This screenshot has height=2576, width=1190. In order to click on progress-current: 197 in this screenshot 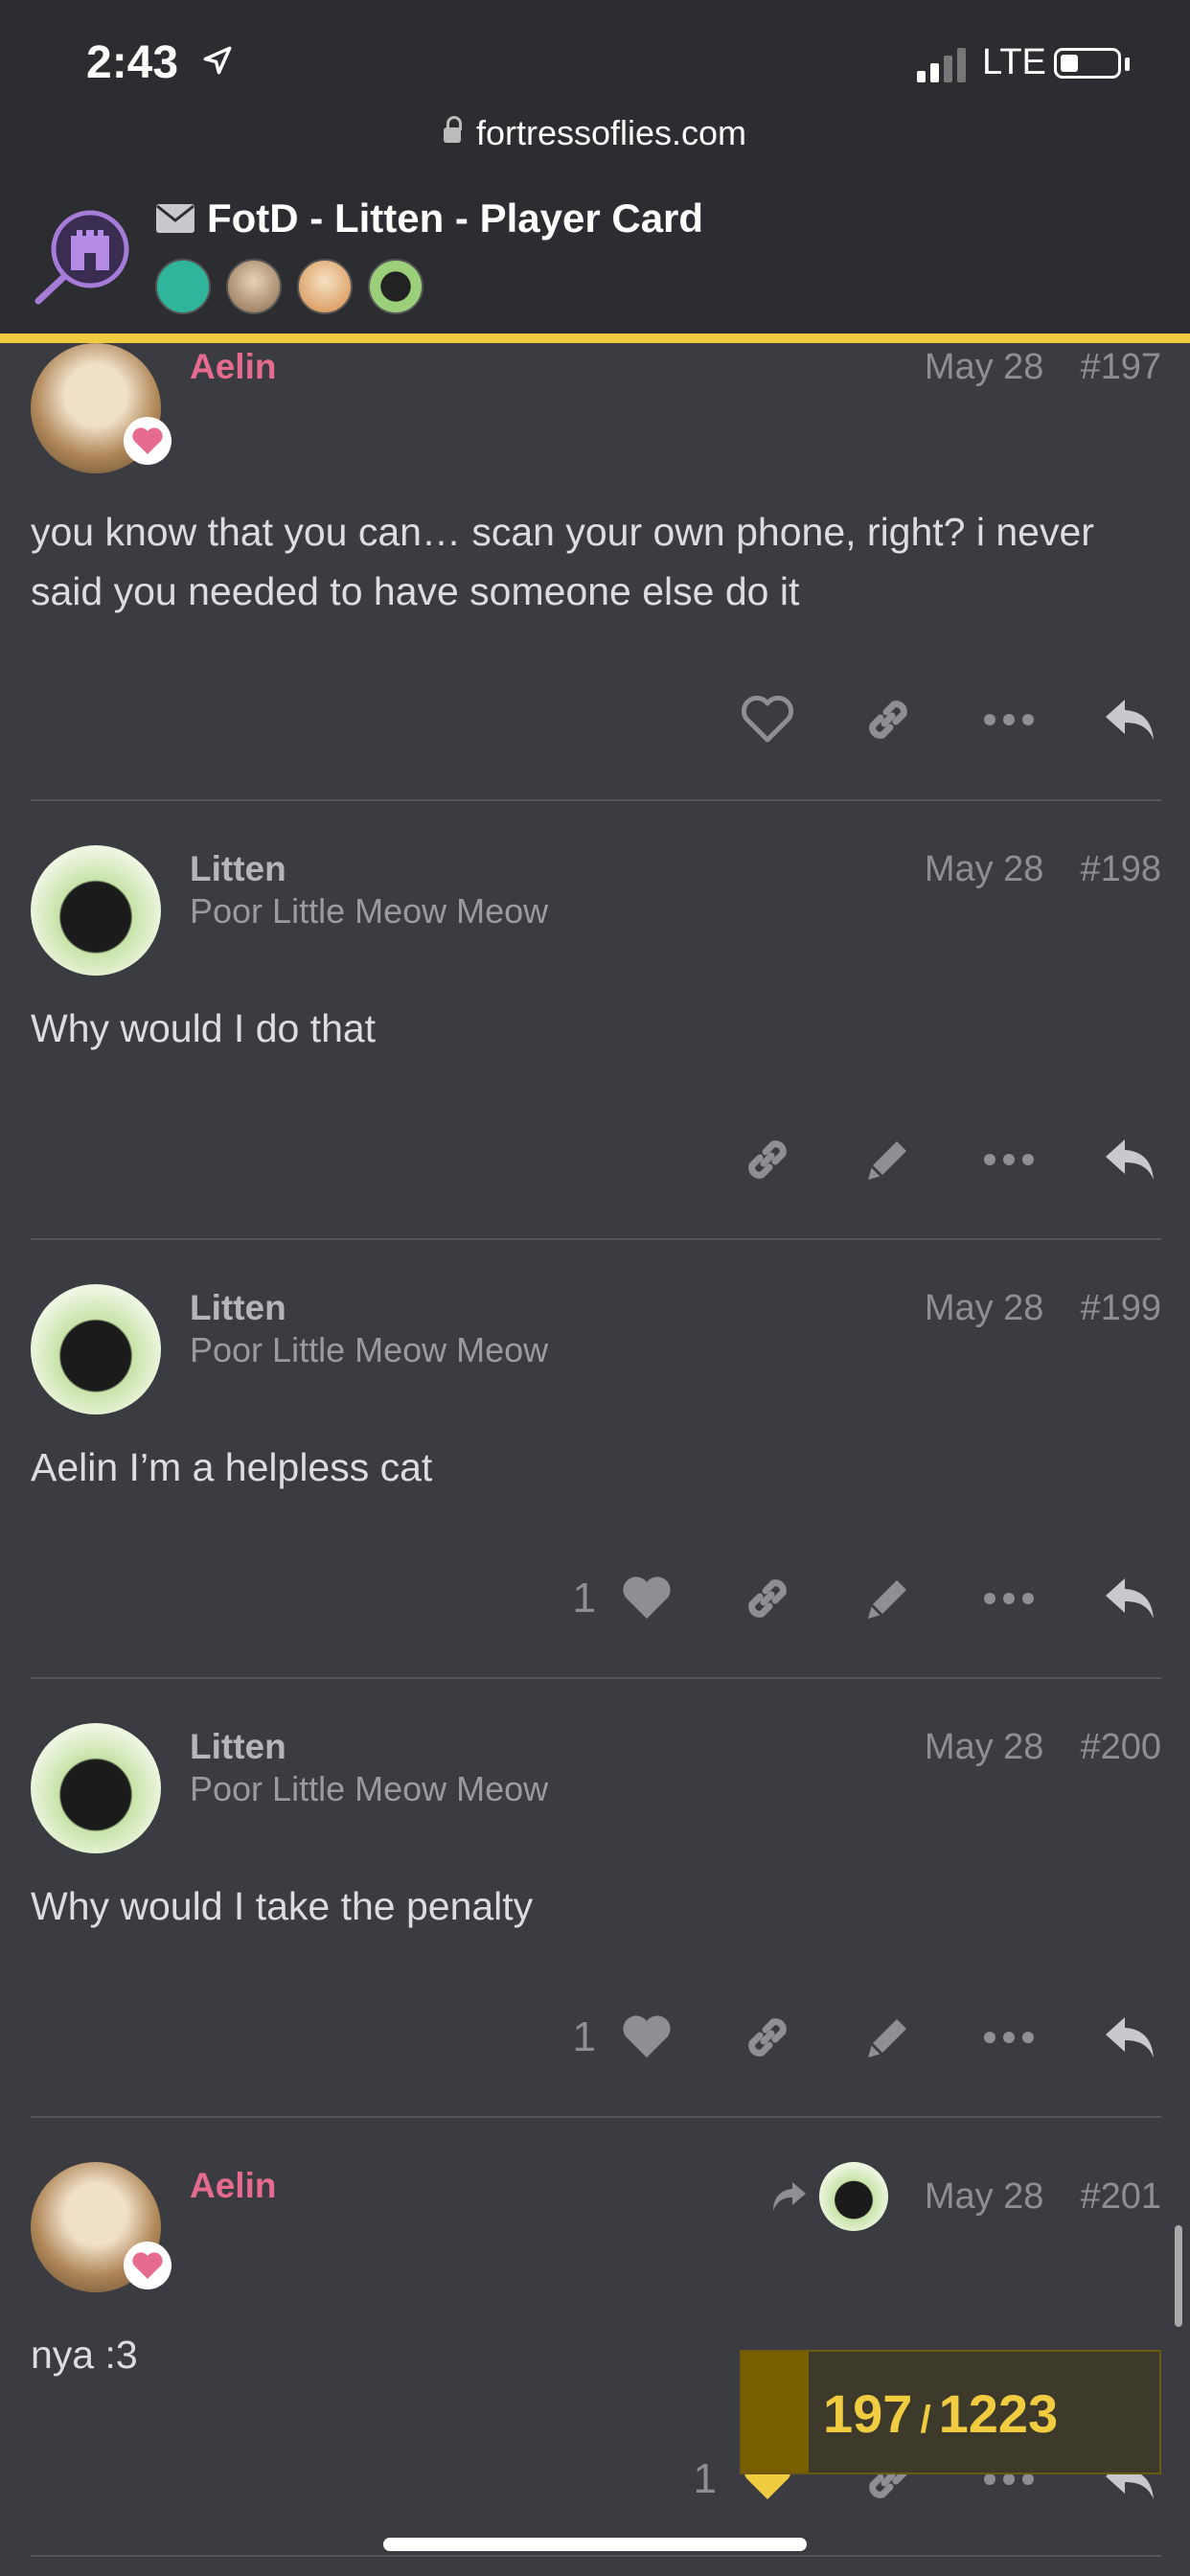, I will do `click(868, 2413)`.